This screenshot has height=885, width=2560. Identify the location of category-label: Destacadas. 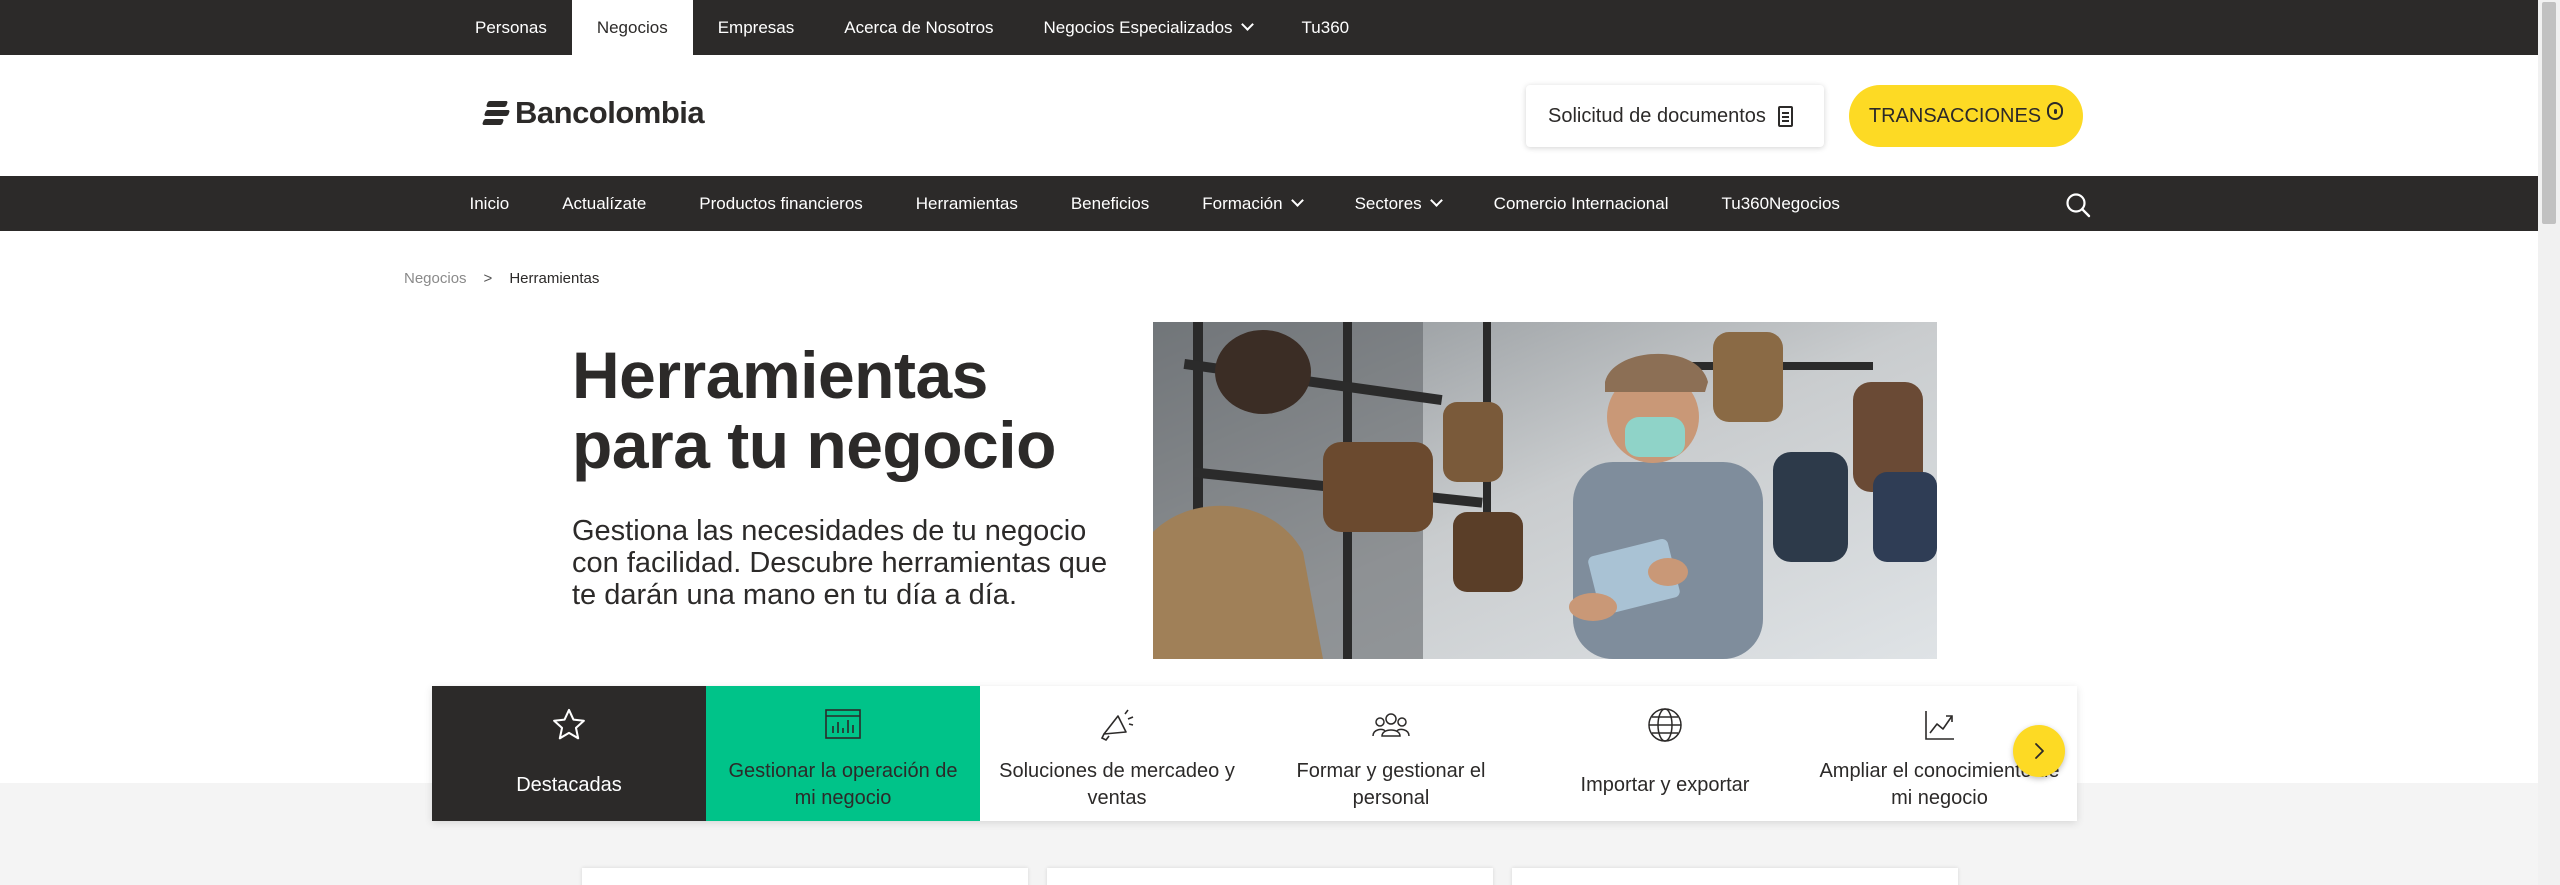
(569, 784).